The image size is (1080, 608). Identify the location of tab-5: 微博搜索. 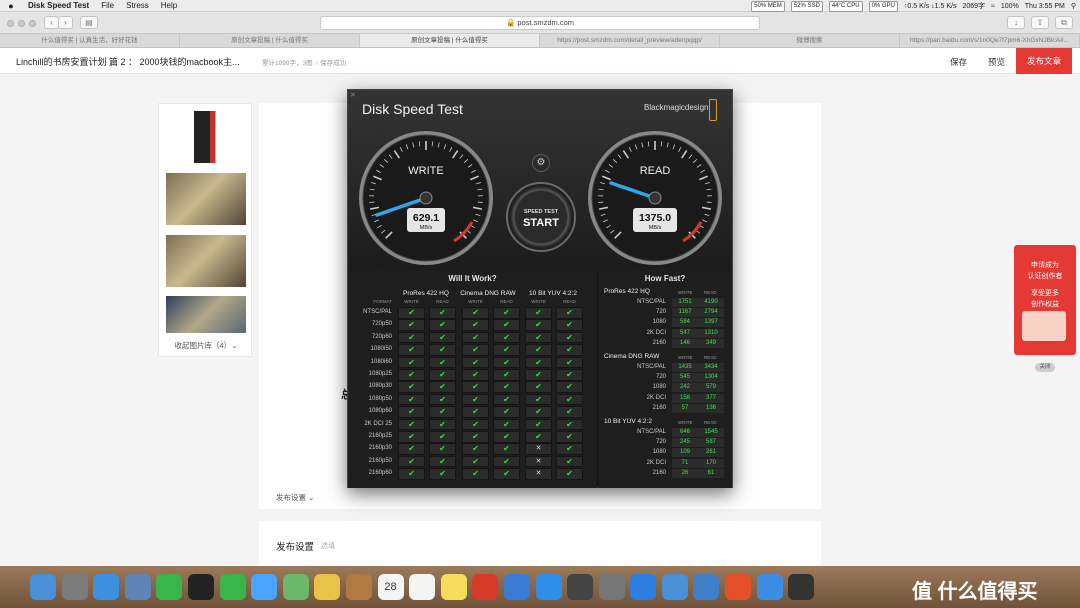
(810, 40).